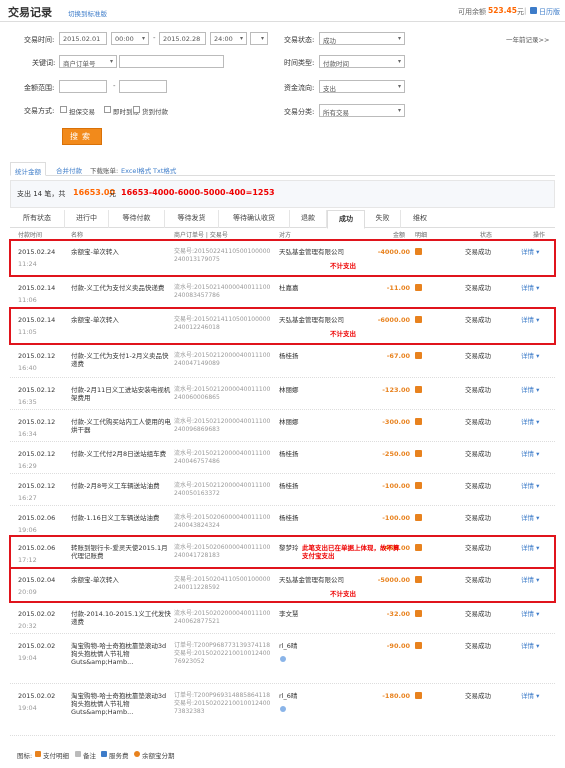 This screenshot has width=565, height=768. Describe the element at coordinates (420, 219) in the screenshot. I see `tab-dispute: 维权` at that location.